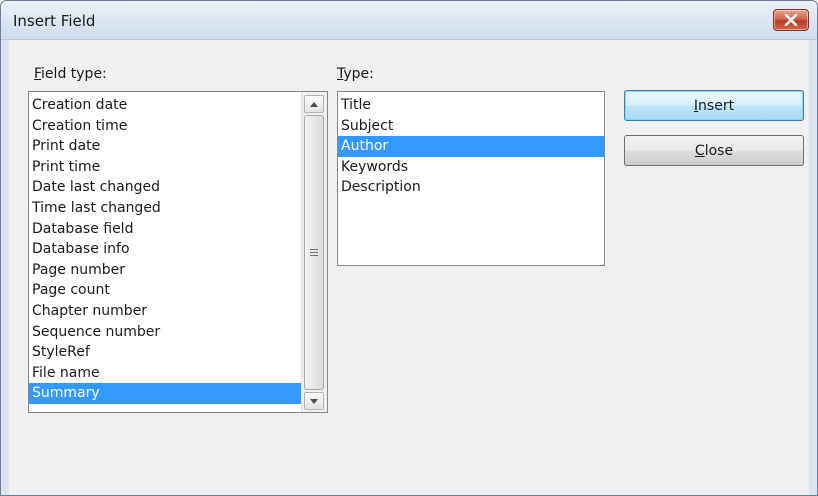 The width and height of the screenshot is (818, 496). What do you see at coordinates (165, 332) in the screenshot?
I see `field-type-list-item: Sequence number` at bounding box center [165, 332].